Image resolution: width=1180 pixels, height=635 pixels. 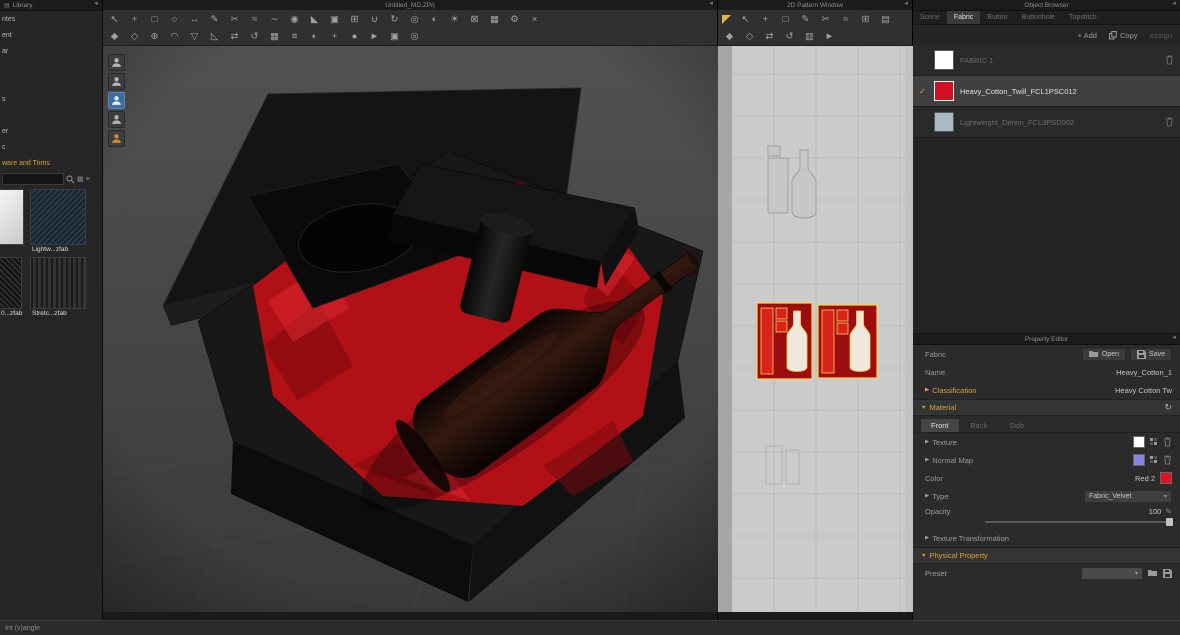 I want to click on sewing-tool: ≈, so click(x=254, y=19).